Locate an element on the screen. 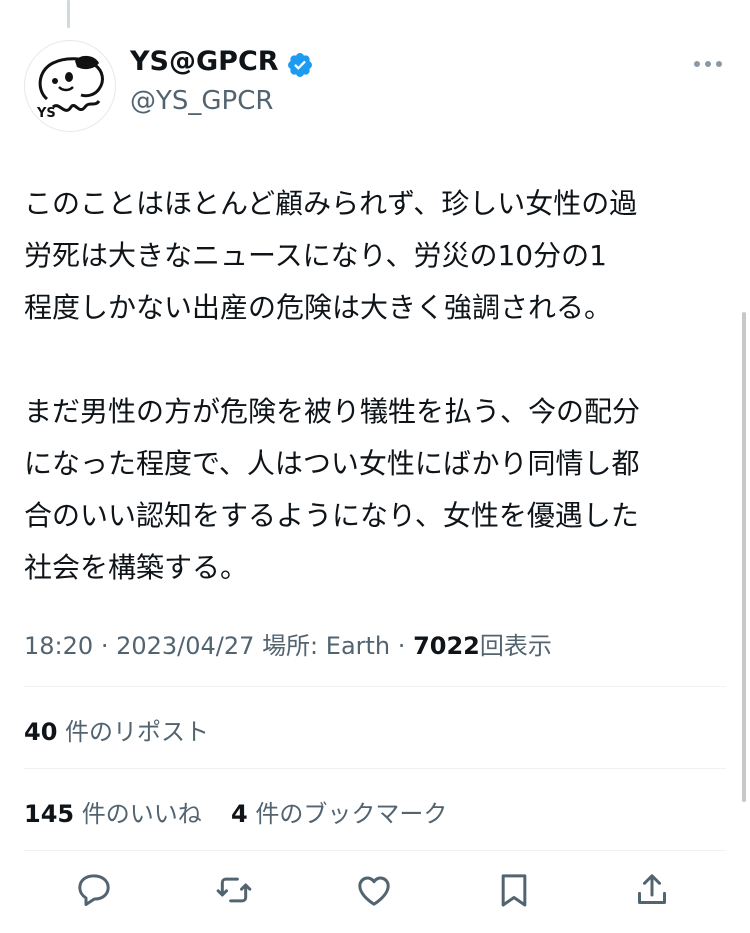 Image resolution: width=750 pixels, height=933 pixels. tweet-line: になった程度で、人はつい女性にばかり同情し都 is located at coordinates (332, 463).